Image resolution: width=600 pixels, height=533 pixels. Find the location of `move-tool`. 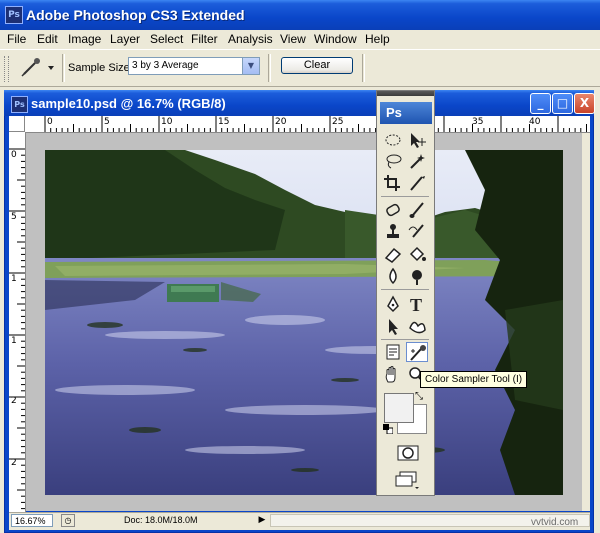

move-tool is located at coordinates (417, 140).